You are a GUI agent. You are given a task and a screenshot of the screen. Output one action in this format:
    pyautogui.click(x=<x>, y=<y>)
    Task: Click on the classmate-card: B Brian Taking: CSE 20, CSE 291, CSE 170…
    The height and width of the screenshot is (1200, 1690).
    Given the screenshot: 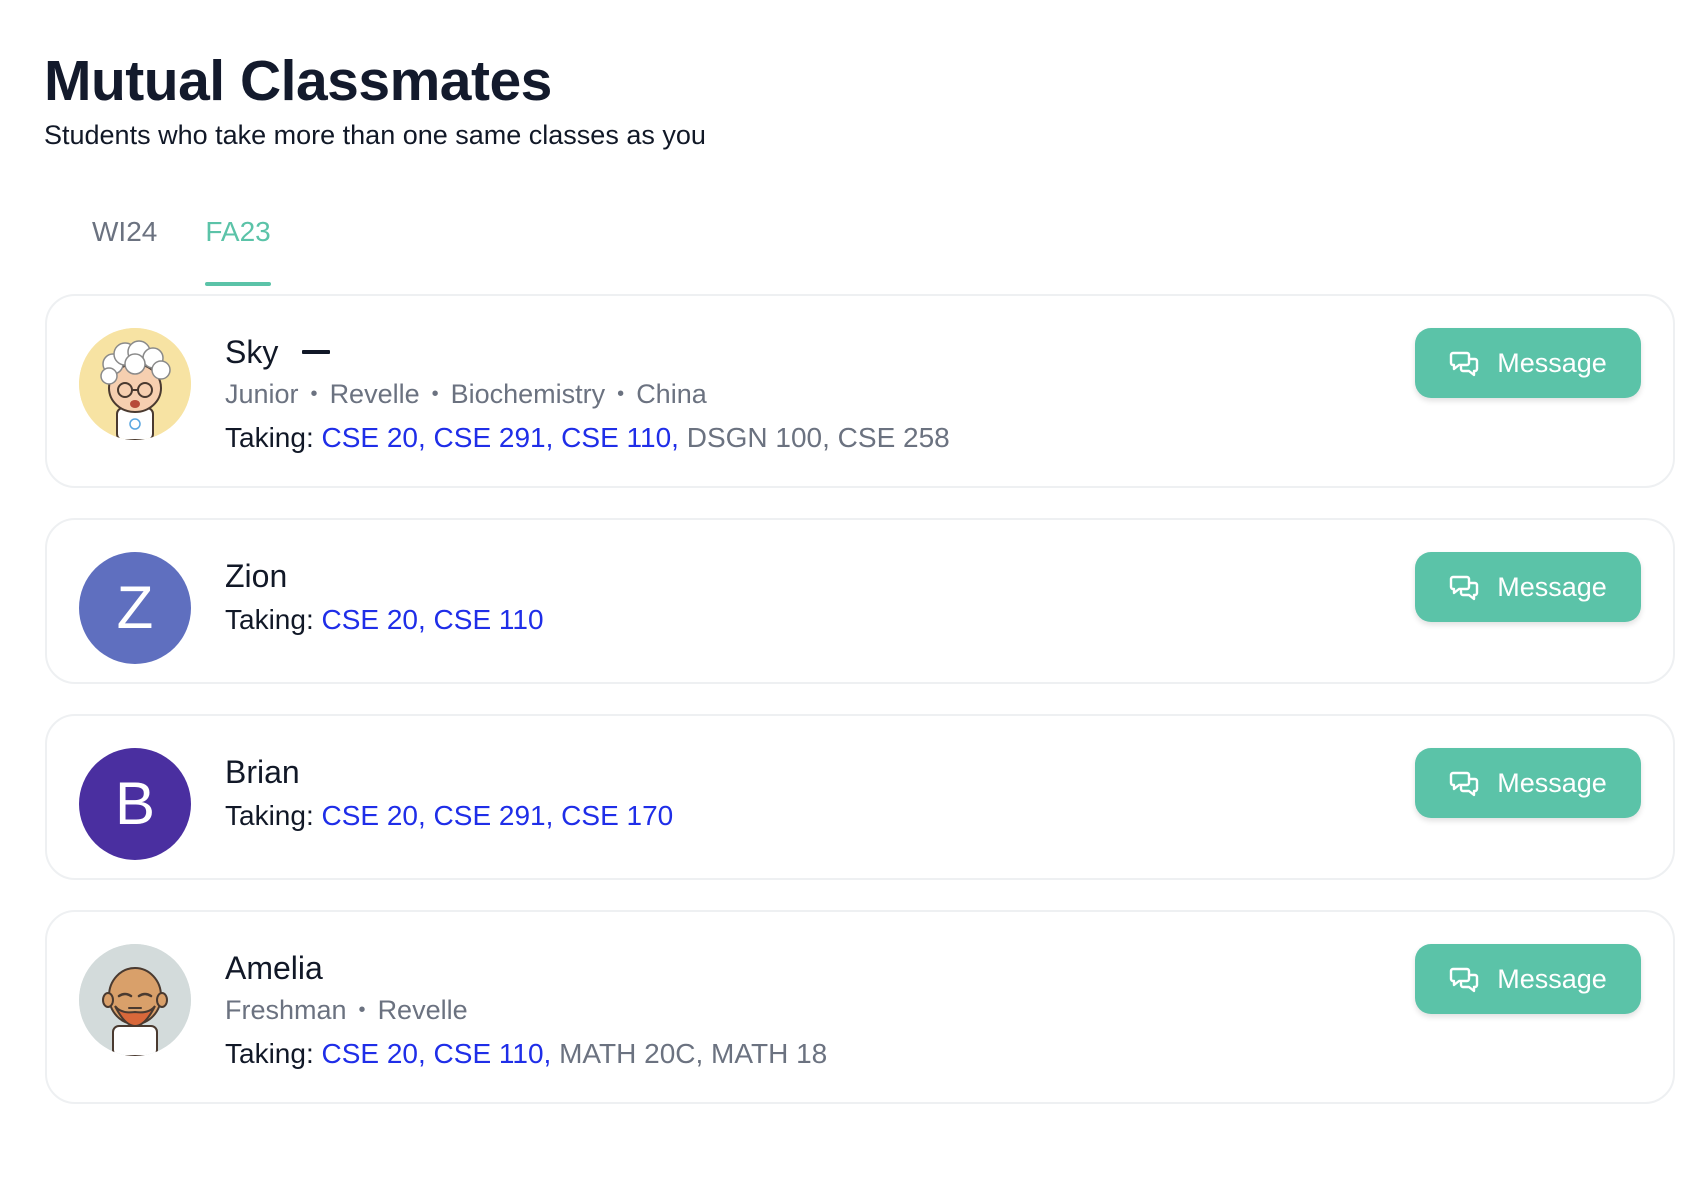 What is the action you would take?
    pyautogui.click(x=860, y=797)
    